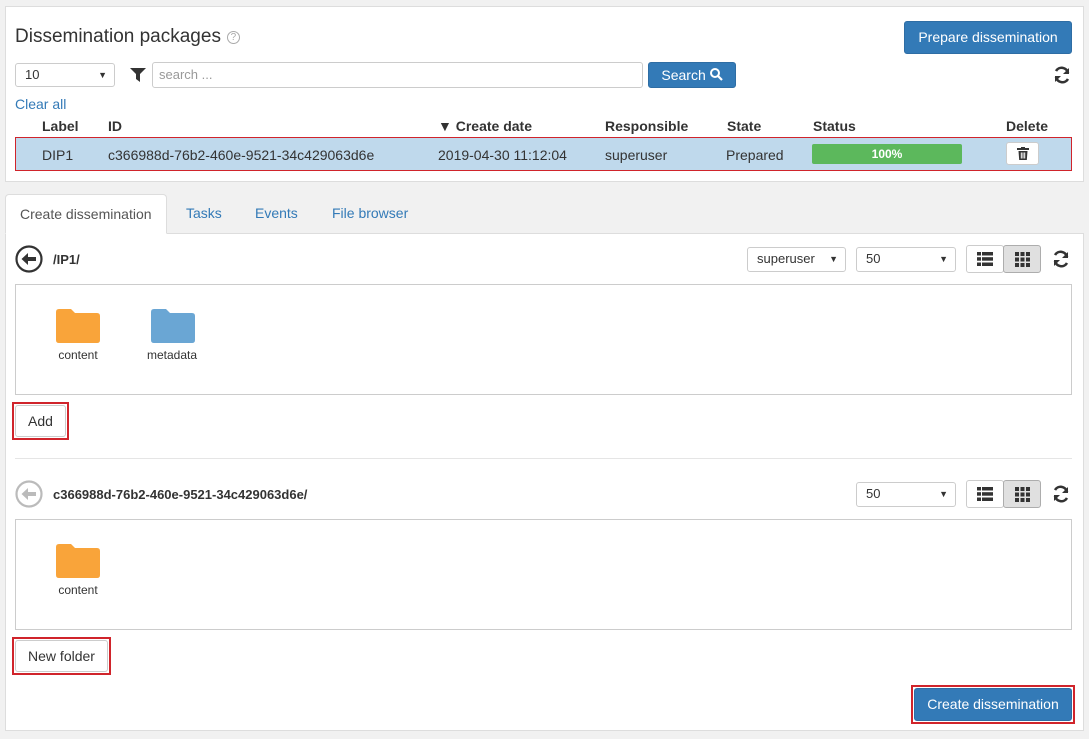 The height and width of the screenshot is (739, 1089). I want to click on trash-icon, so click(1022, 153).